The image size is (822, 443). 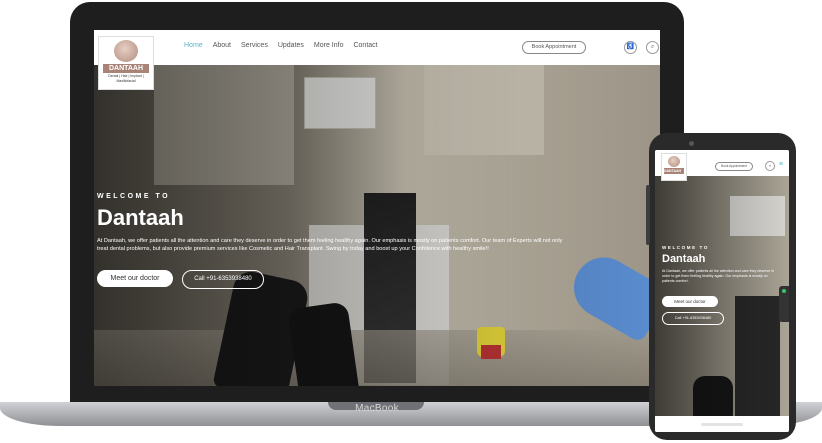 What do you see at coordinates (685, 247) in the screenshot?
I see `mobile-hero-welcome: WELCOME TO` at bounding box center [685, 247].